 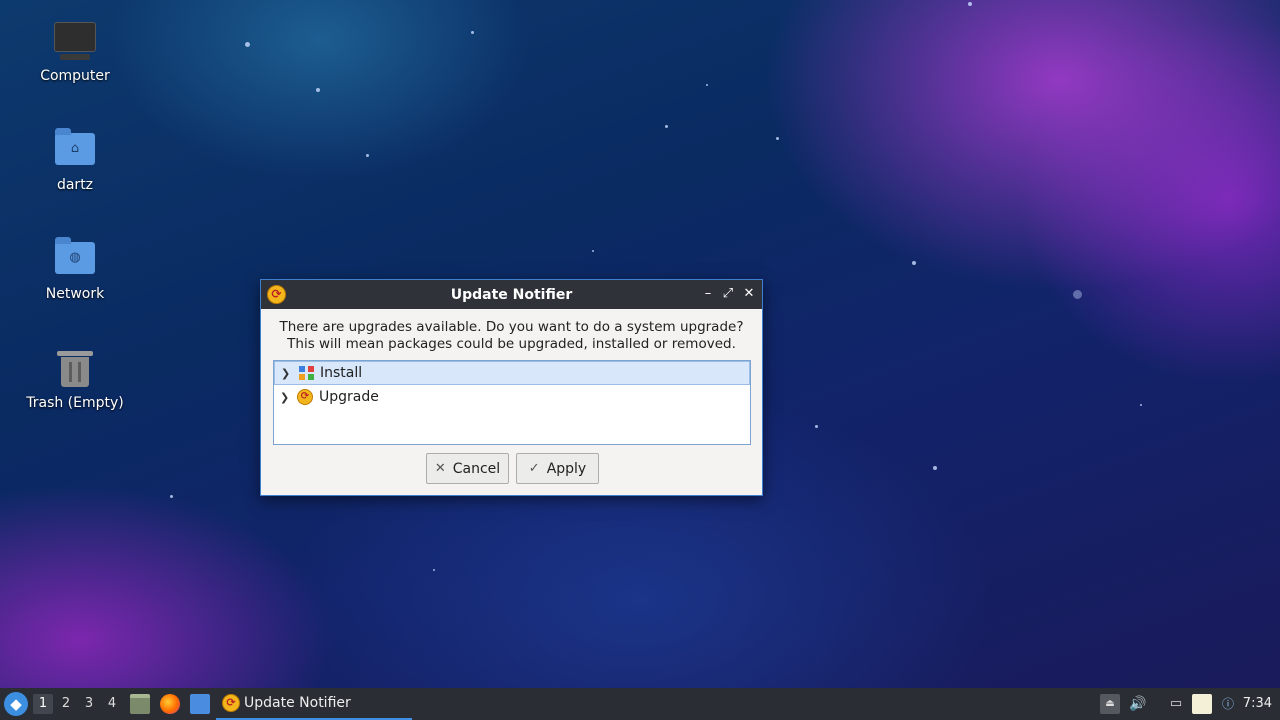 What do you see at coordinates (1228, 704) in the screenshot?
I see `update-alert-icon: ⓘ` at bounding box center [1228, 704].